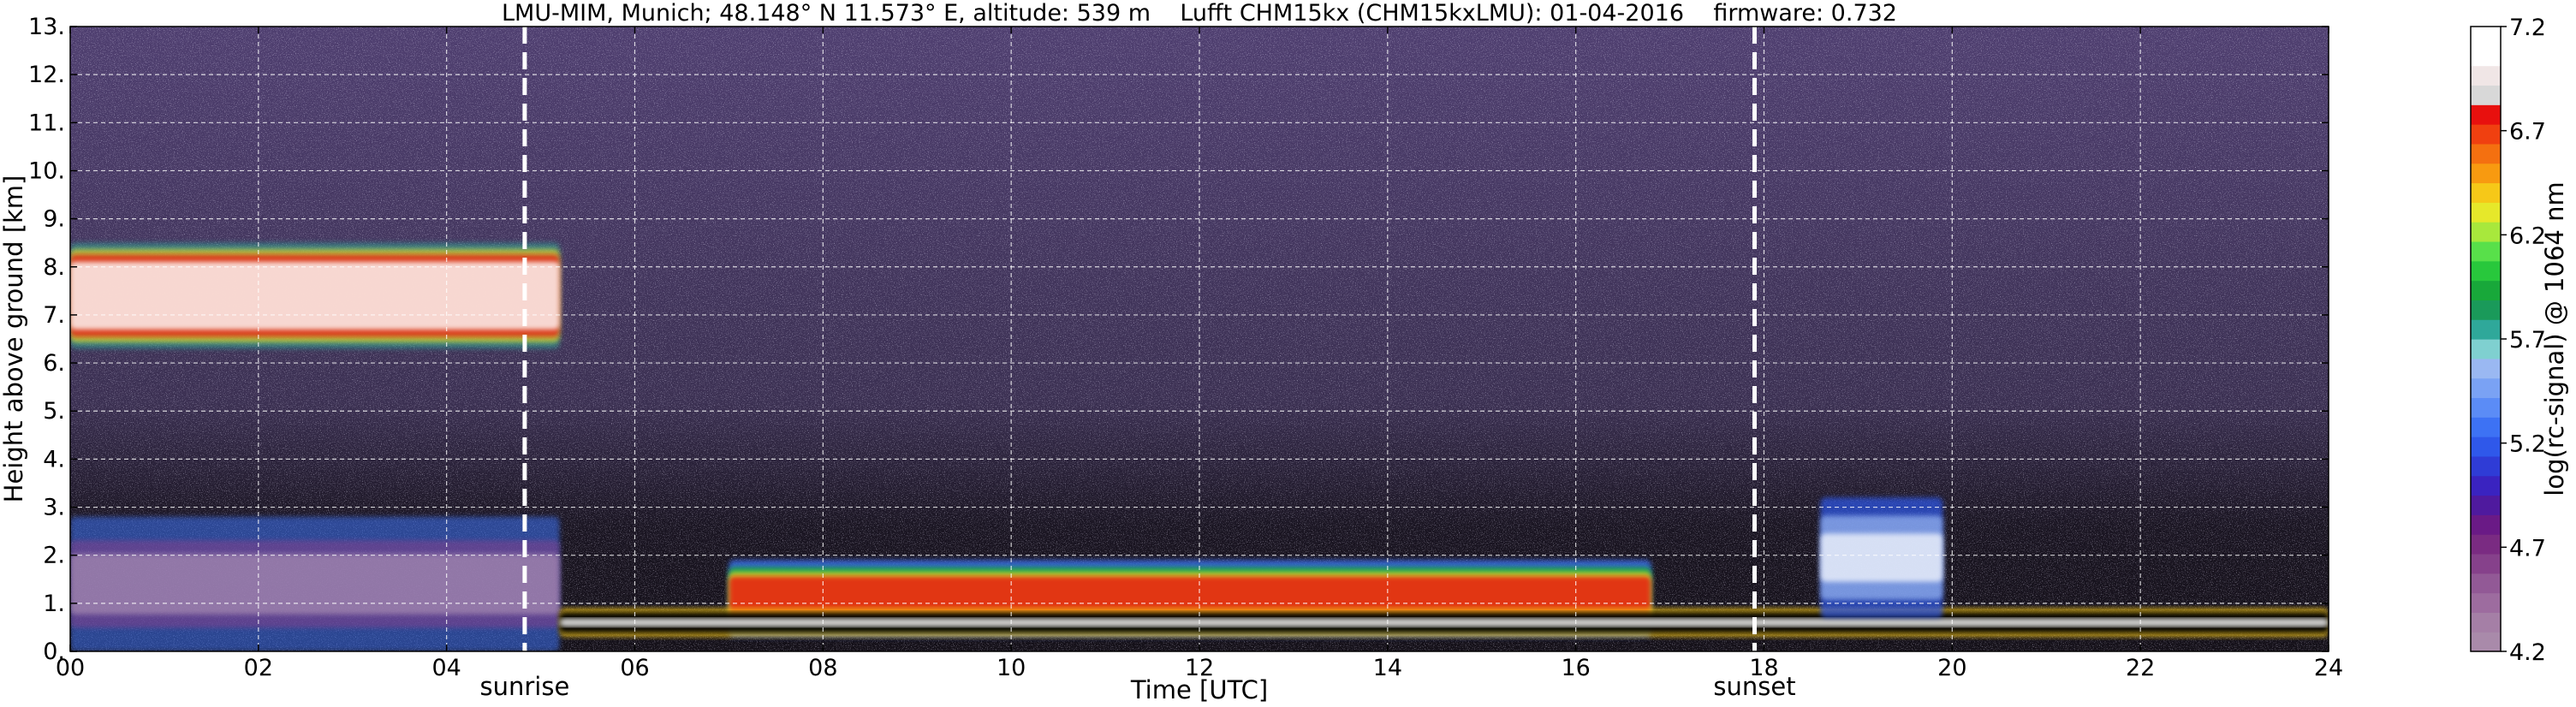 This screenshot has height=707, width=2576. Describe the element at coordinates (46, 75) in the screenshot. I see `y-tick-label: 12.` at that location.